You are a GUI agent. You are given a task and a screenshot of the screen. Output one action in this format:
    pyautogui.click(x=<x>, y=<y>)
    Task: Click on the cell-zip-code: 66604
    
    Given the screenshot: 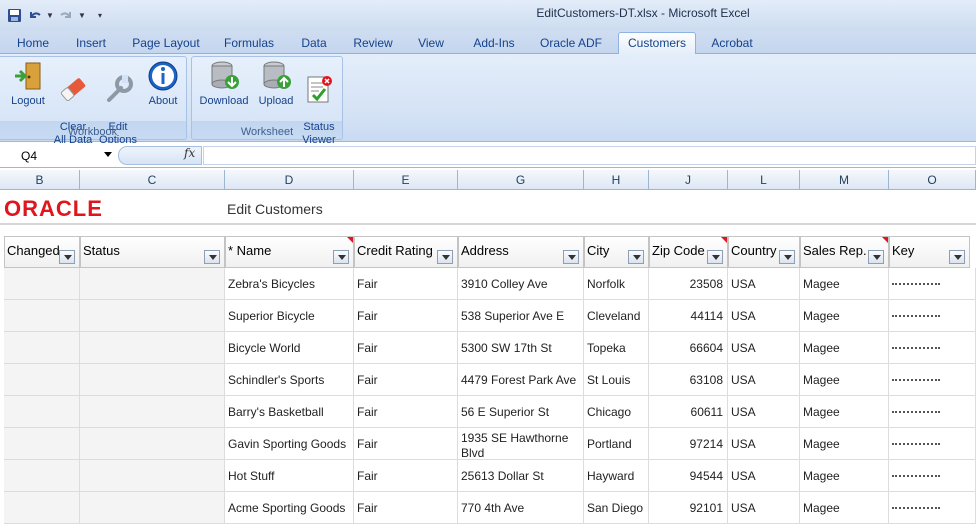 What is the action you would take?
    pyautogui.click(x=688, y=348)
    